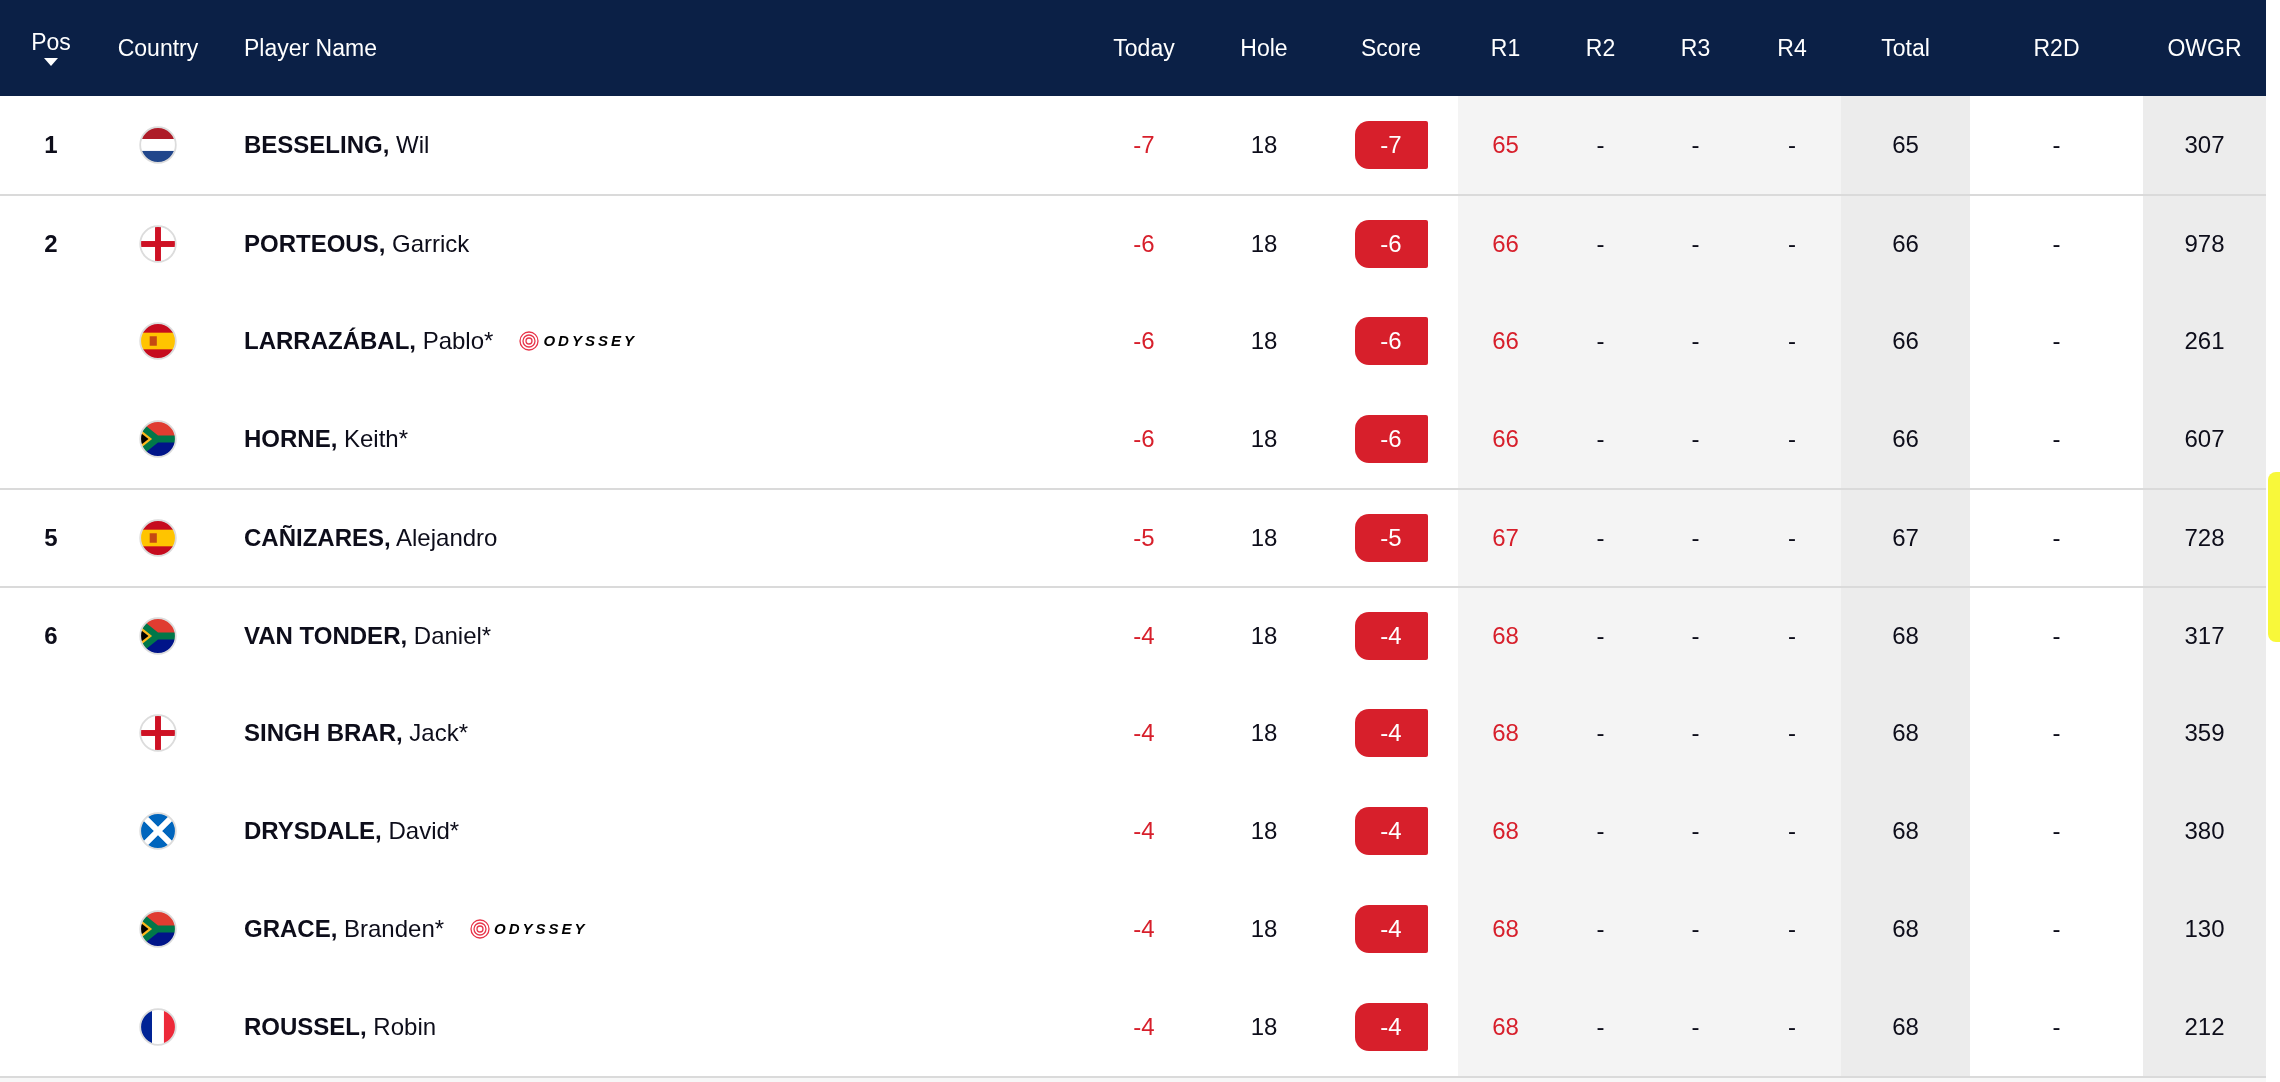 This screenshot has width=2280, height=1082. Describe the element at coordinates (2204, 439) in the screenshot. I see `owgr-text: 607` at that location.